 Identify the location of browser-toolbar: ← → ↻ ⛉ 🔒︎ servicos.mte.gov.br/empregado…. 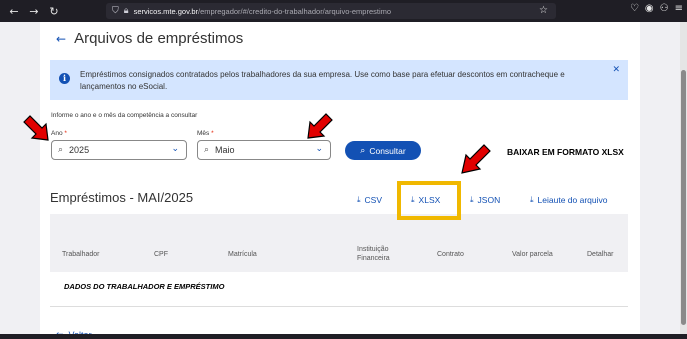
(343, 11).